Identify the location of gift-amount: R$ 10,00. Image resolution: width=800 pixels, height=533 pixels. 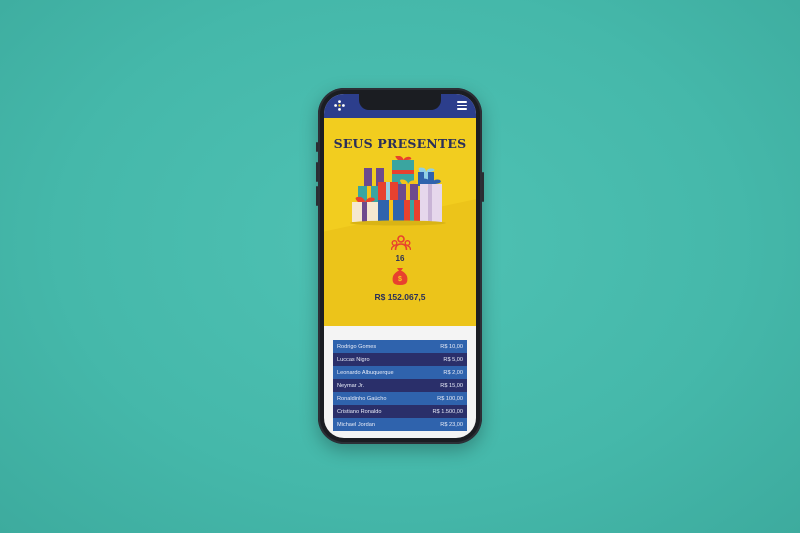
(451, 346).